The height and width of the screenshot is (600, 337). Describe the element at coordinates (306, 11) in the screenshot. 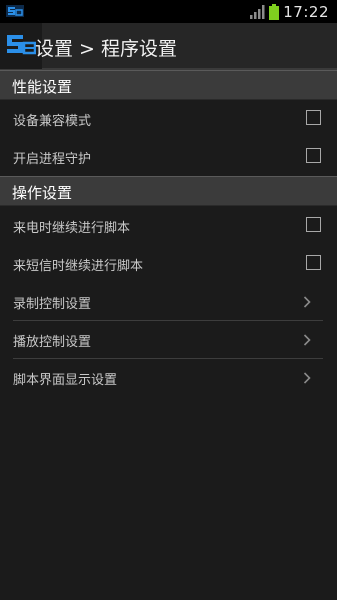

I see `status-time: 17:22` at that location.